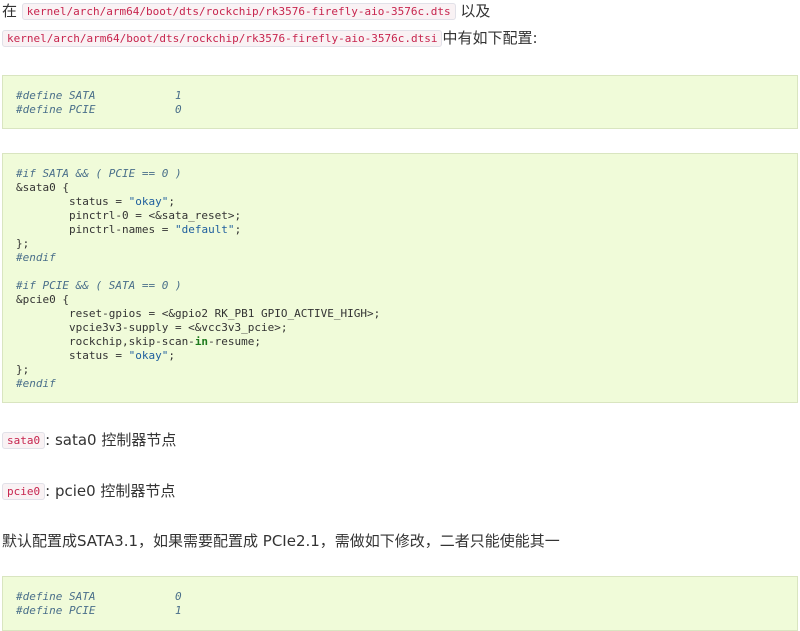 This screenshot has height=631, width=800. I want to click on code-line: &sata0 {, so click(42, 187).